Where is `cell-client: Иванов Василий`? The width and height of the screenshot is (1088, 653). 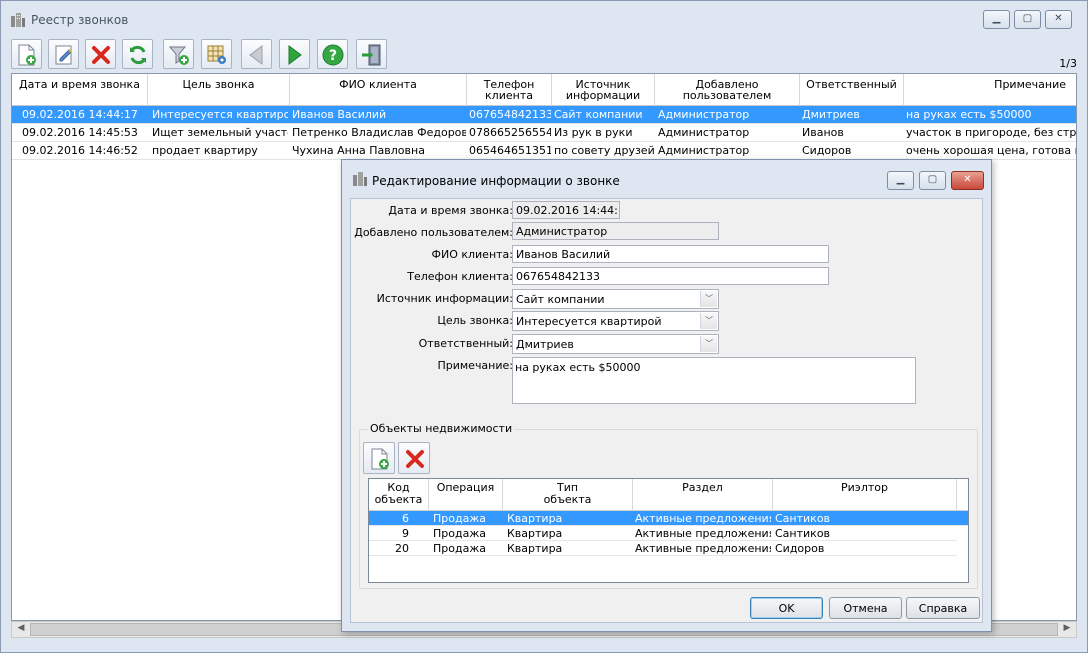 cell-client: Иванов Василий is located at coordinates (339, 114).